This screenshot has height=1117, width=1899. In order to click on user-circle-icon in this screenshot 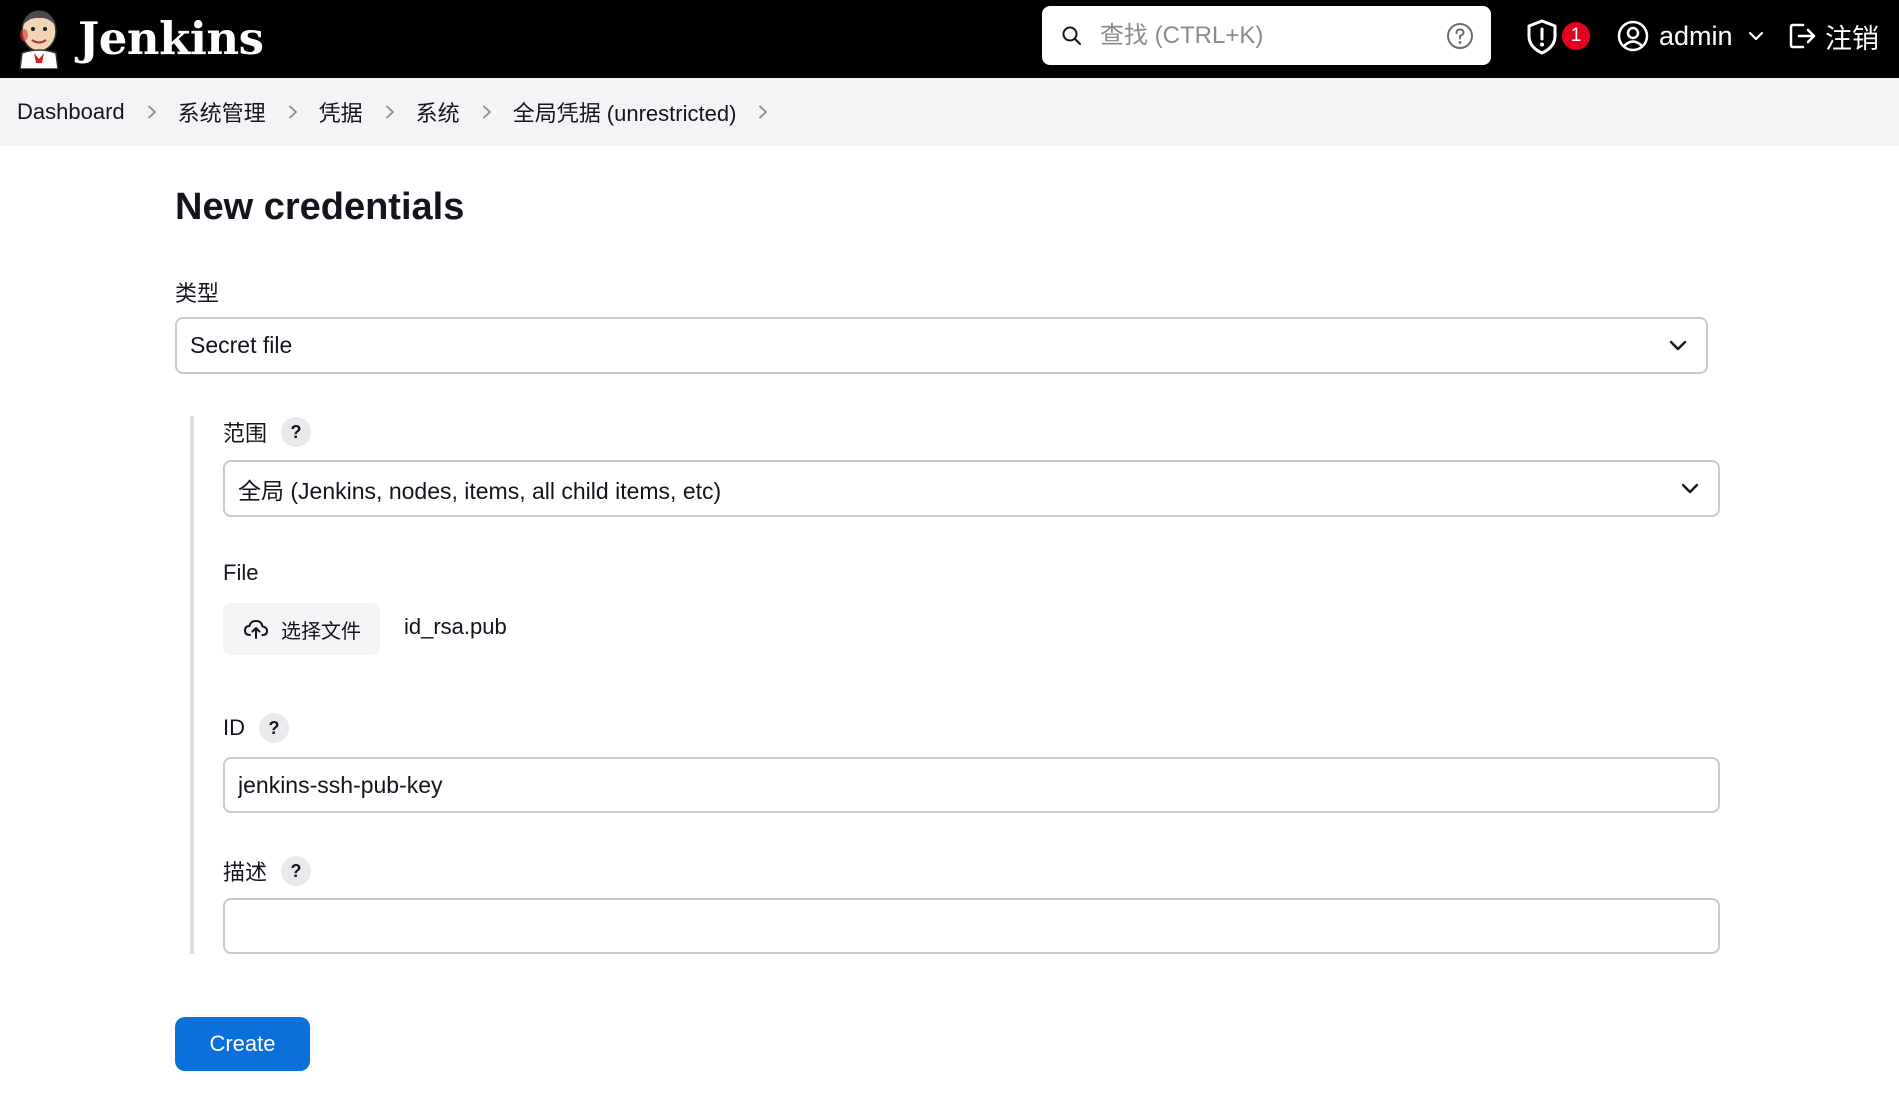, I will do `click(1633, 36)`.